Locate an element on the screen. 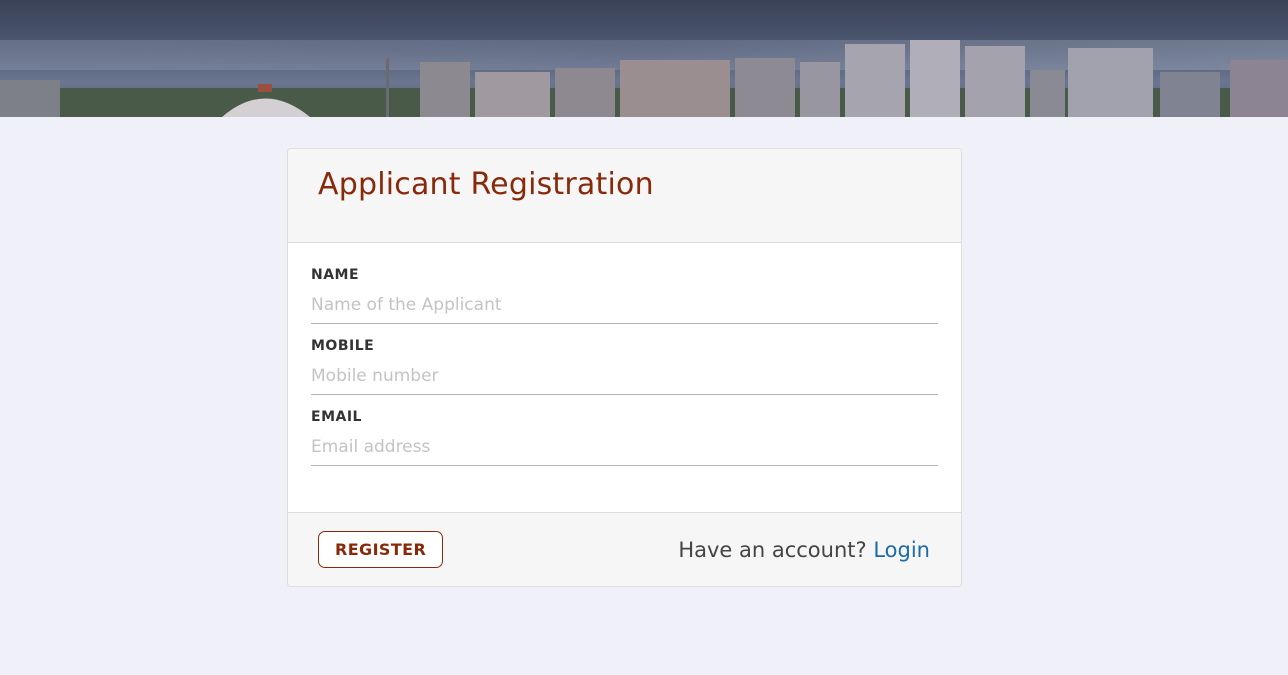 The height and width of the screenshot is (675, 1288). account-prompt-text: Have an account? is located at coordinates (772, 549).